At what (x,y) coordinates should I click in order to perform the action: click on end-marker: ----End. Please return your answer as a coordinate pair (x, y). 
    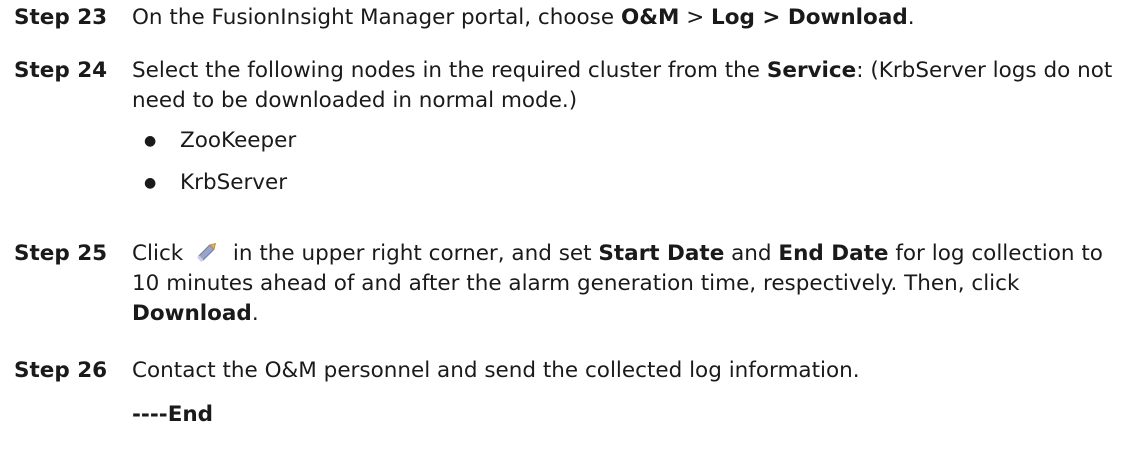
    Looking at the image, I should click on (173, 414).